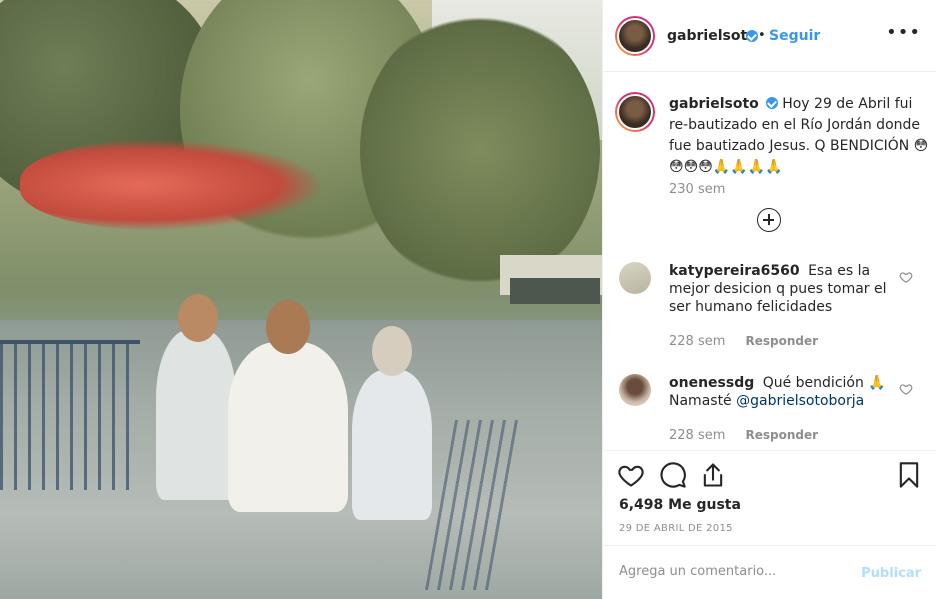 The height and width of the screenshot is (599, 936). Describe the element at coordinates (703, 401) in the screenshot. I see `comment-text-prefix: Namasté` at that location.